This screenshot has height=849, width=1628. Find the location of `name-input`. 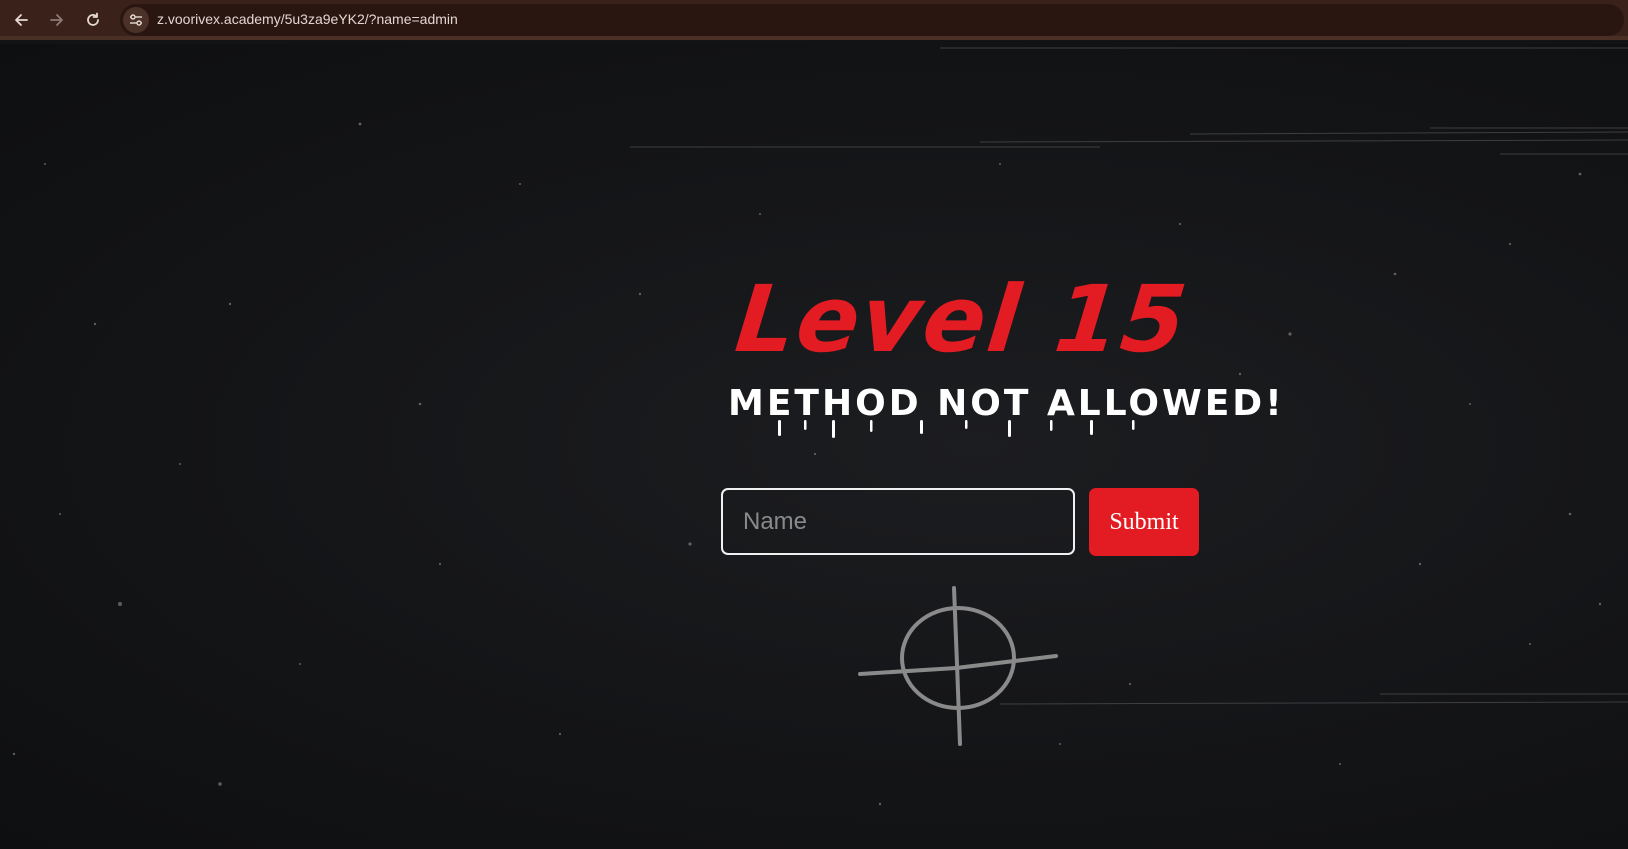

name-input is located at coordinates (898, 521).